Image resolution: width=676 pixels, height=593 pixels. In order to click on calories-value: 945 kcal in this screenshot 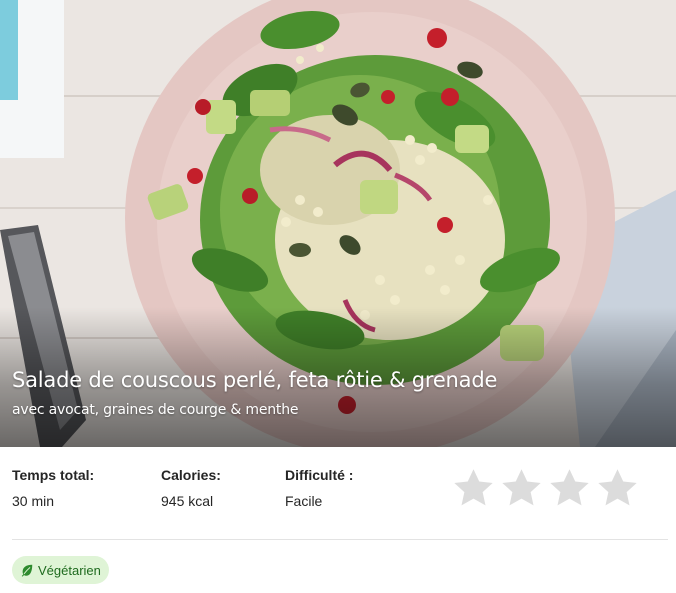, I will do `click(187, 501)`.